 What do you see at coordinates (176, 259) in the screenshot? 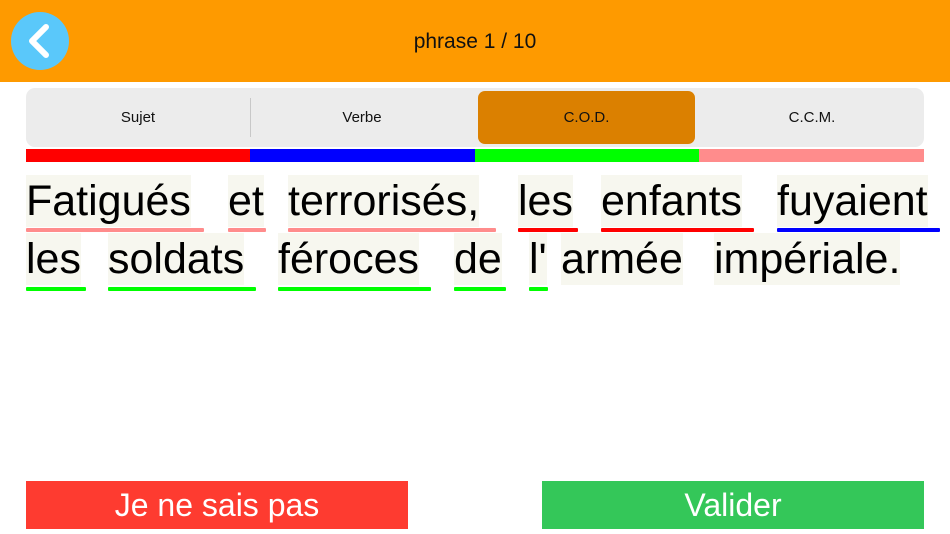
I see `word: soldats` at bounding box center [176, 259].